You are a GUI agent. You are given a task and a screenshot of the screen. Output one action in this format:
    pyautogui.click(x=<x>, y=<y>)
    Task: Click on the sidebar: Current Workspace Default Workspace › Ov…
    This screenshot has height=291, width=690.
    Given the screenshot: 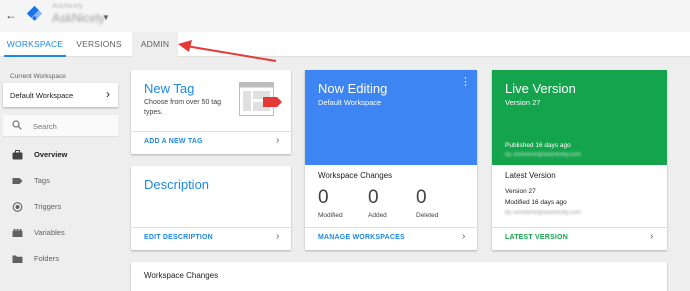 What is the action you would take?
    pyautogui.click(x=62, y=174)
    